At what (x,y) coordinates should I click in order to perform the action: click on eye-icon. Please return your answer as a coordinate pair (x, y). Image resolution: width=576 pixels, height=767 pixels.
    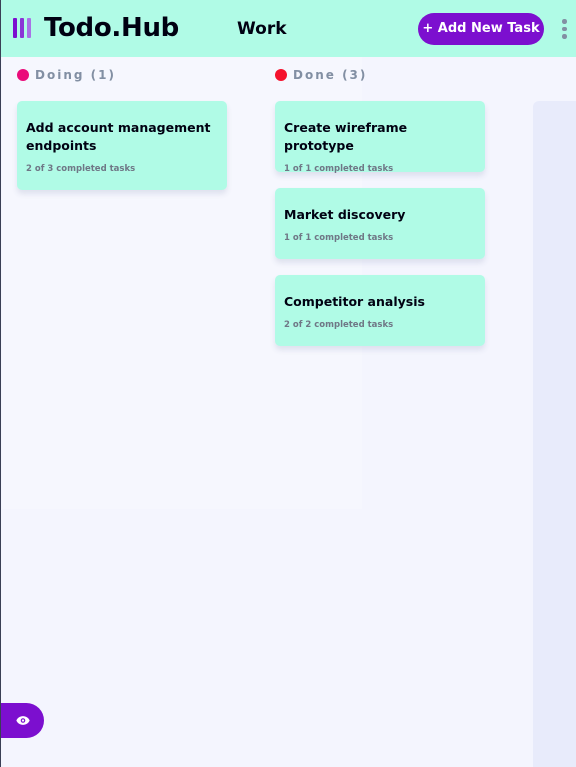
    Looking at the image, I should click on (23, 720).